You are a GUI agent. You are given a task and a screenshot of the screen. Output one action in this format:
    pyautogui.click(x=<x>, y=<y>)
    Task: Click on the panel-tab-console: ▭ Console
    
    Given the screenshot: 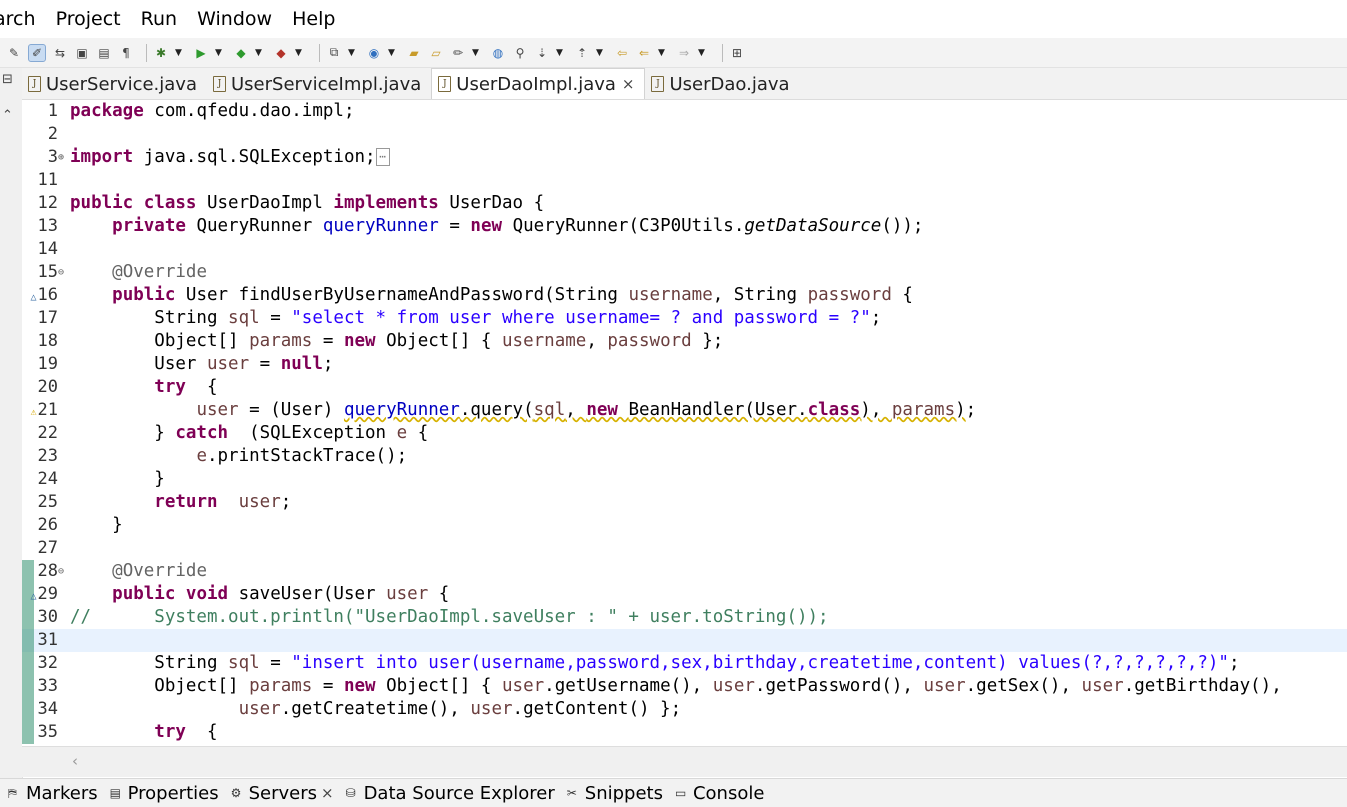 What is the action you would take?
    pyautogui.click(x=717, y=793)
    